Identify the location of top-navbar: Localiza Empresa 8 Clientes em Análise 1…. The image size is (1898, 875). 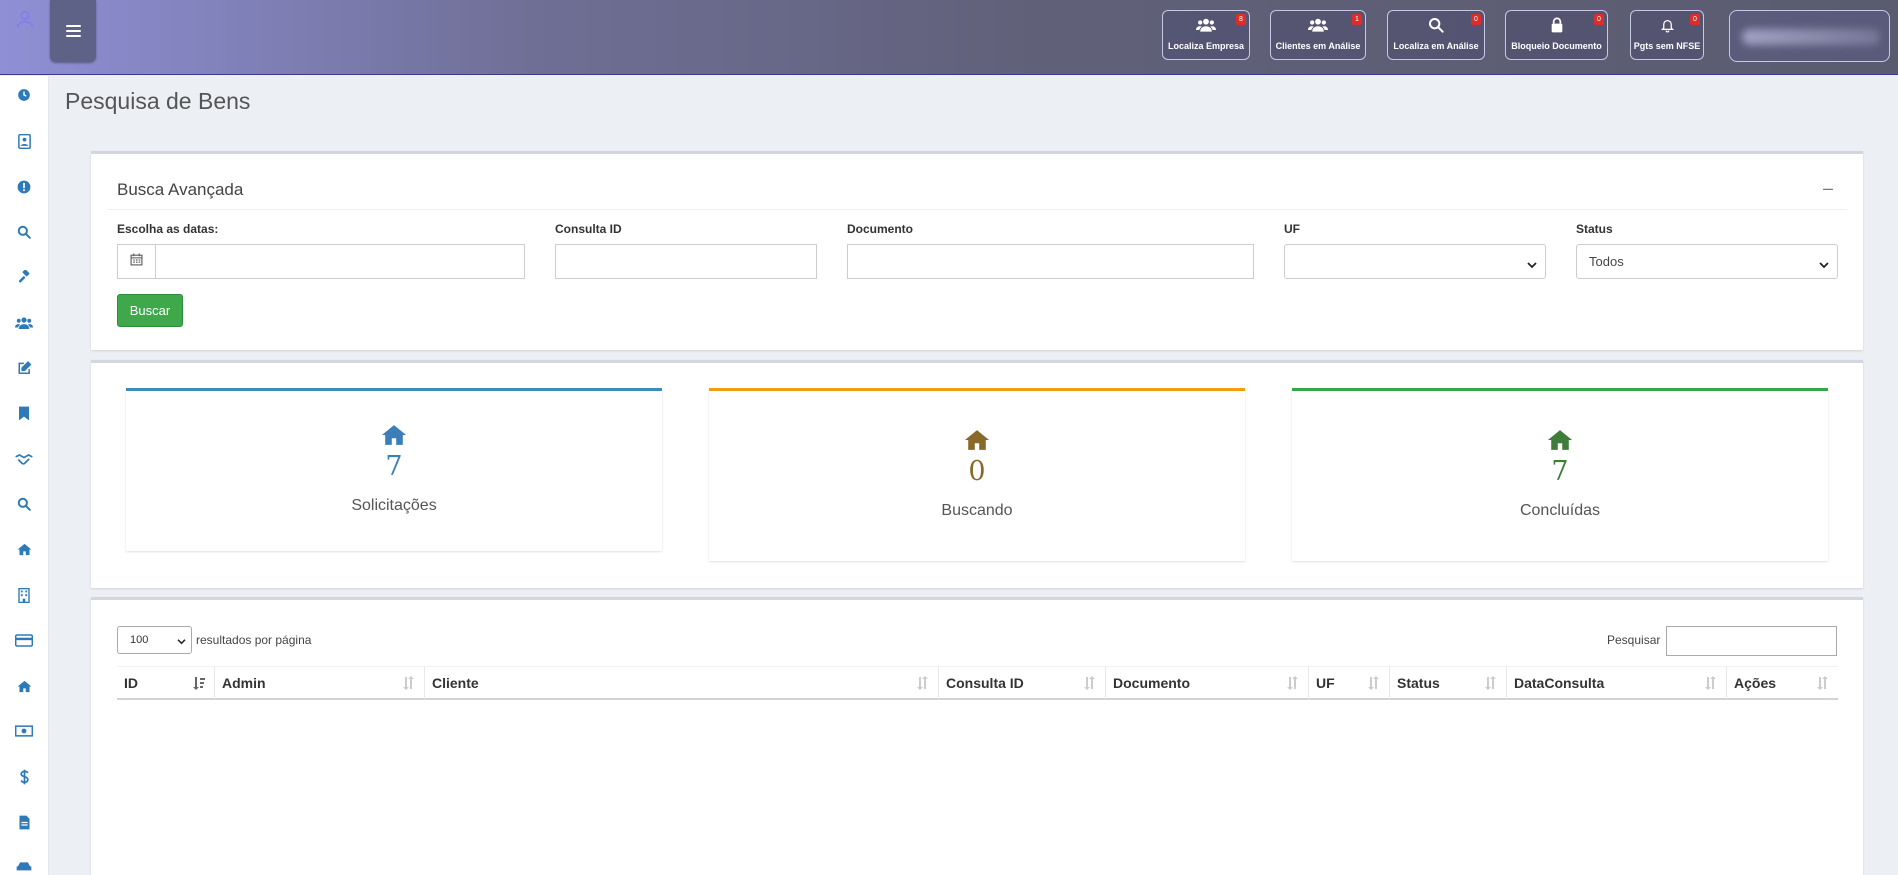
(949, 37).